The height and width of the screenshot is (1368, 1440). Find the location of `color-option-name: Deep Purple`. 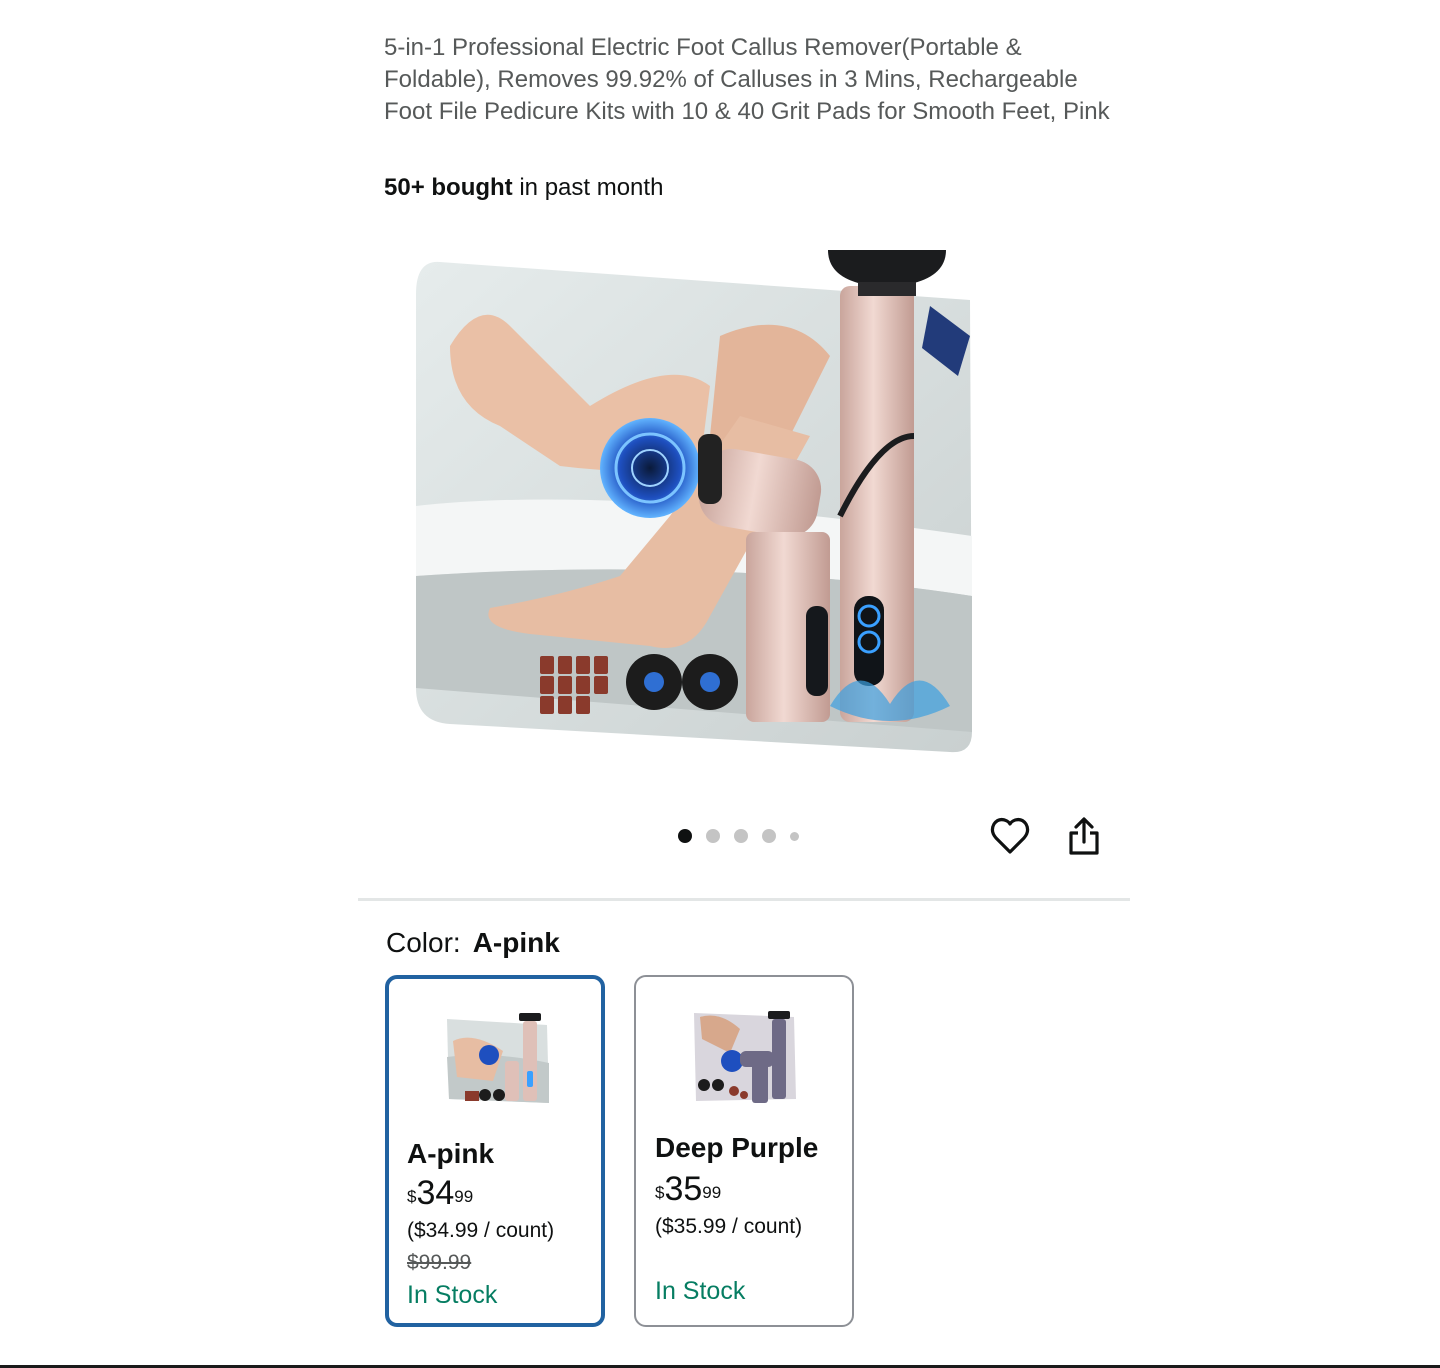

color-option-name: Deep Purple is located at coordinates (737, 1147).